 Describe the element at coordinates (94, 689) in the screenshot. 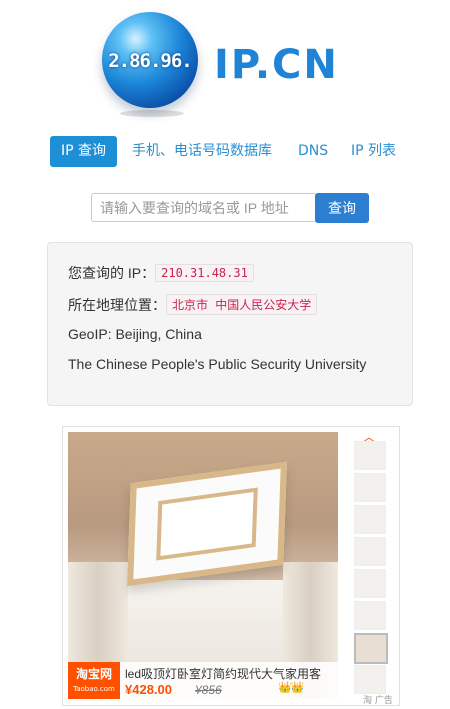

I see `taobao-logo-sub: Taobao.com` at that location.